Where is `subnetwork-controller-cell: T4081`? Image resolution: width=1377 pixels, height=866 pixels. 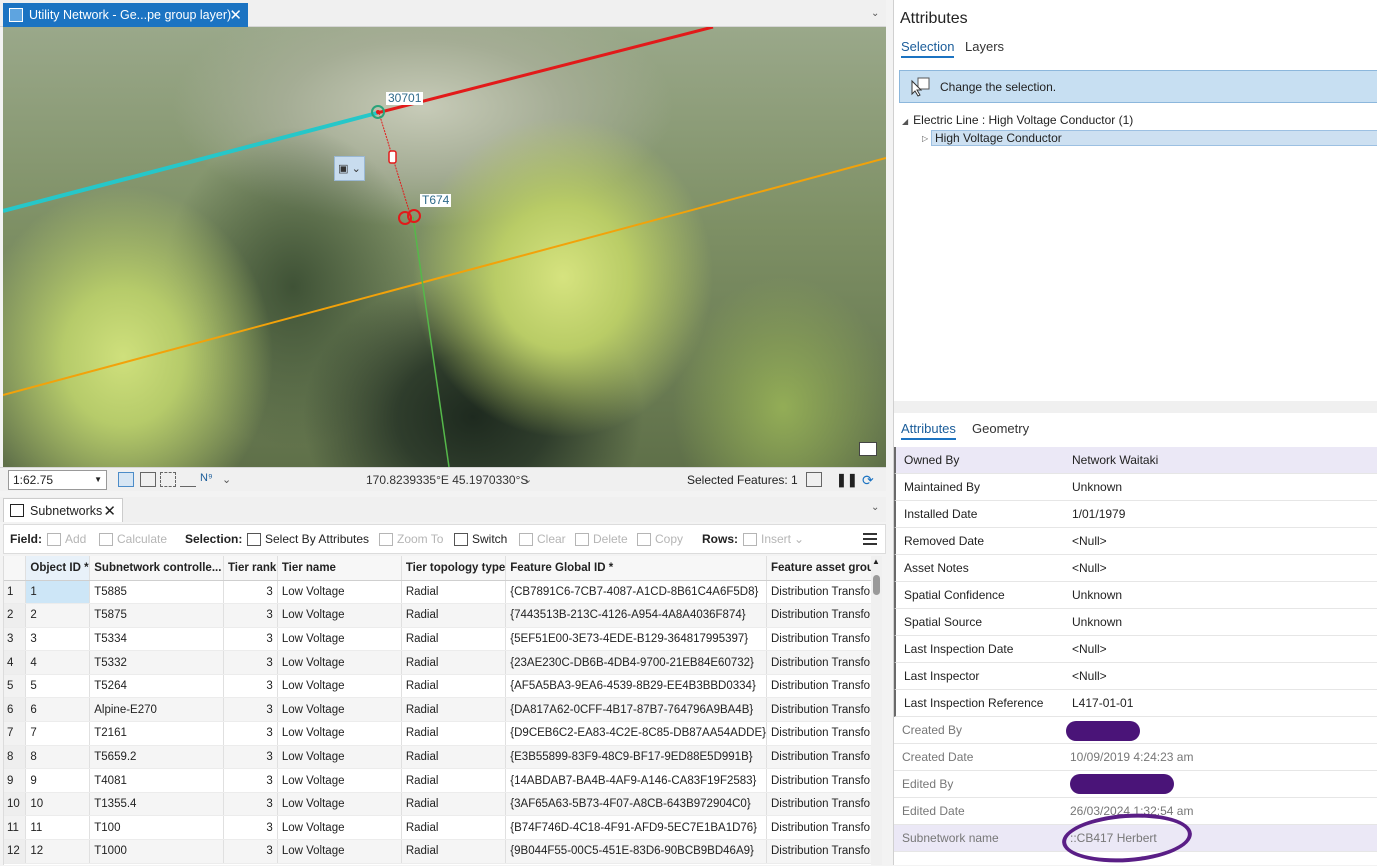 subnetwork-controller-cell: T4081 is located at coordinates (156, 780).